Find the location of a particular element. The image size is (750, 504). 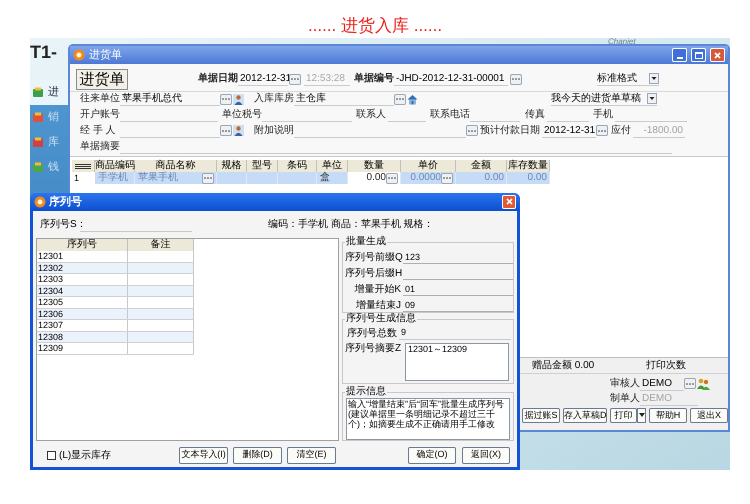

field-label: 增量结束J is located at coordinates (378, 306).